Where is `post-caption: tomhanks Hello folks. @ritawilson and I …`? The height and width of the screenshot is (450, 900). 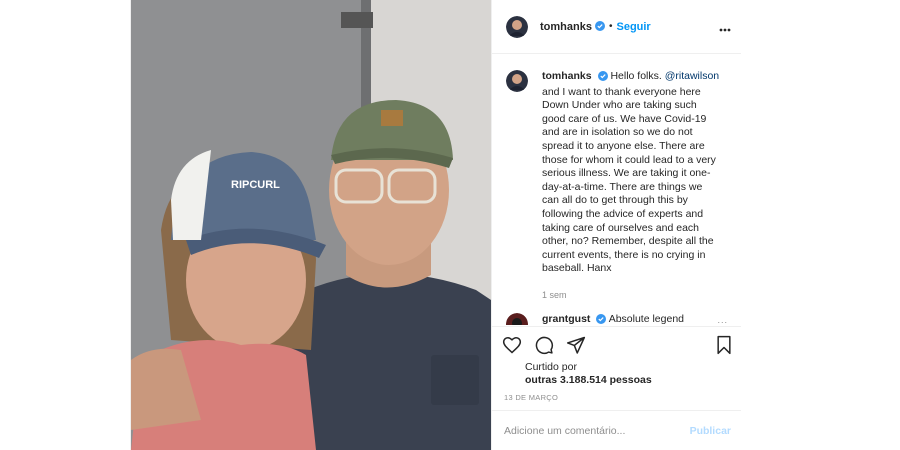 post-caption: tomhanks Hello folks. @ritawilson and I … is located at coordinates (619, 186).